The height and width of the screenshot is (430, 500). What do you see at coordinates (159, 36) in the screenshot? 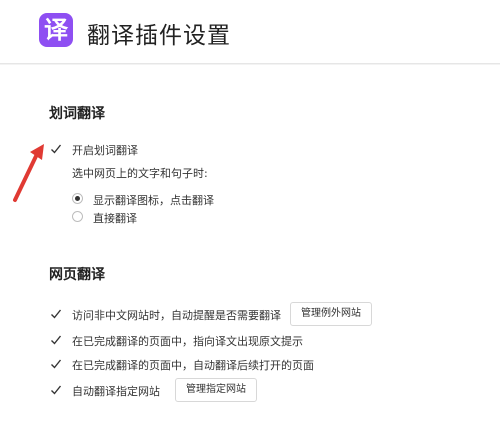
I see `page-title: 翻译插件设置` at bounding box center [159, 36].